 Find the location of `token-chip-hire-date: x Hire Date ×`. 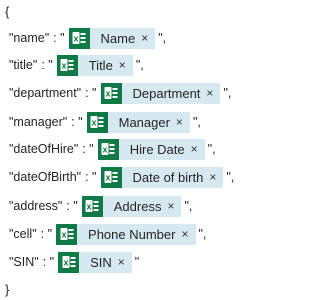

token-chip-hire-date: x Hire Date × is located at coordinates (151, 149).